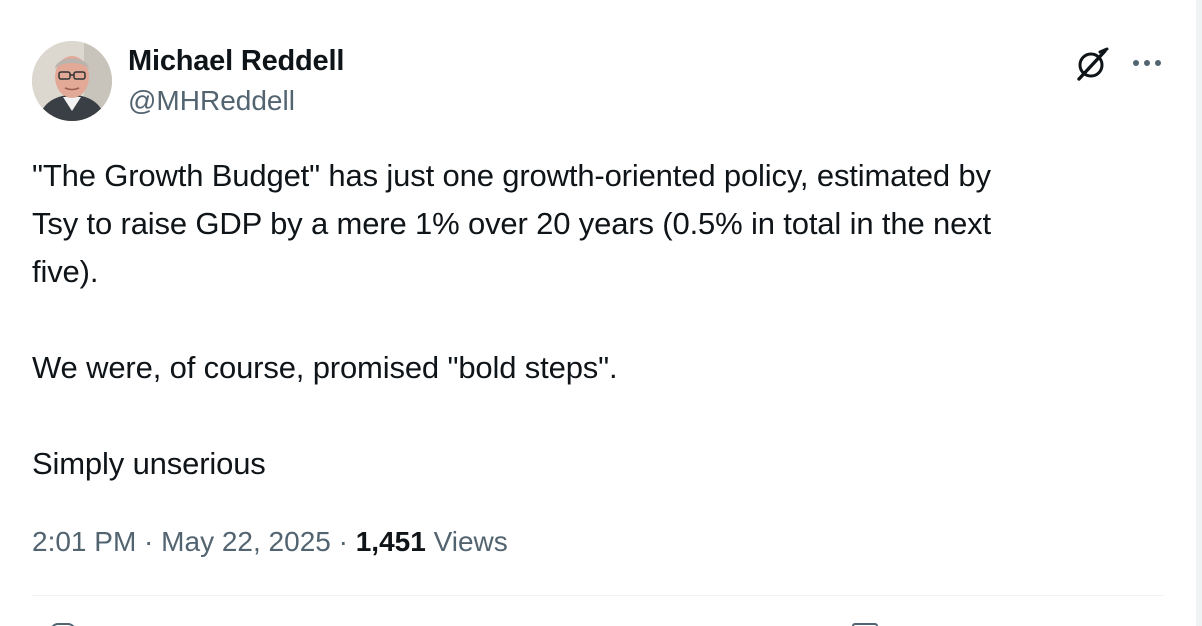 The image size is (1202, 626). What do you see at coordinates (1199, 313) in the screenshot?
I see `timeline-border` at bounding box center [1199, 313].